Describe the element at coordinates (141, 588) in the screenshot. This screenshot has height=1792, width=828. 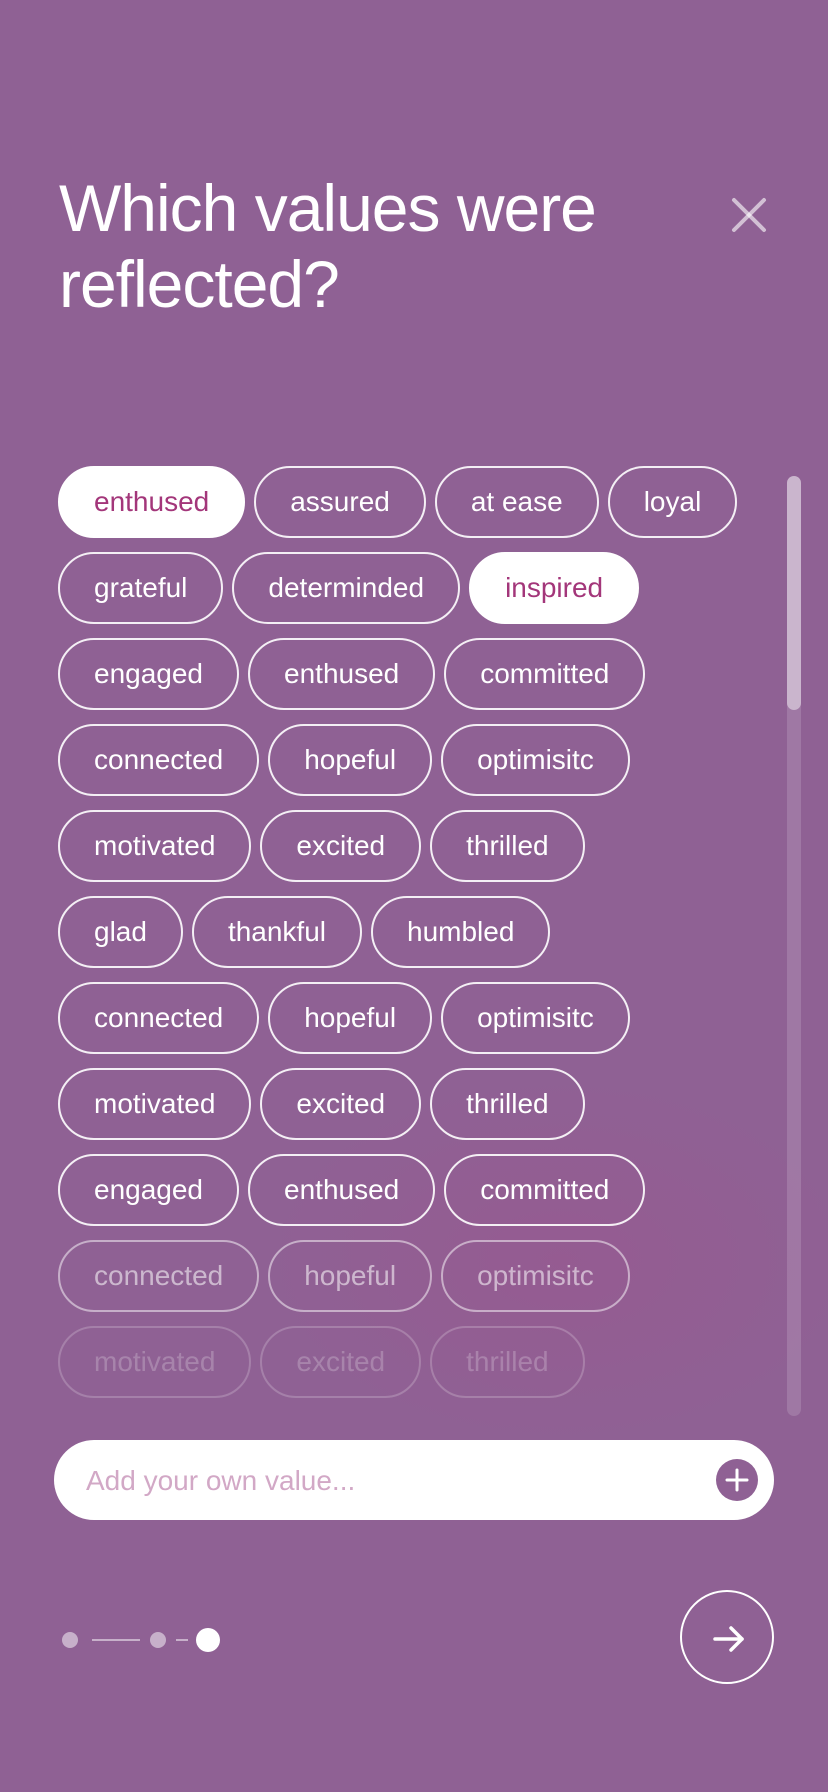
I see `value-chip: grateful` at that location.